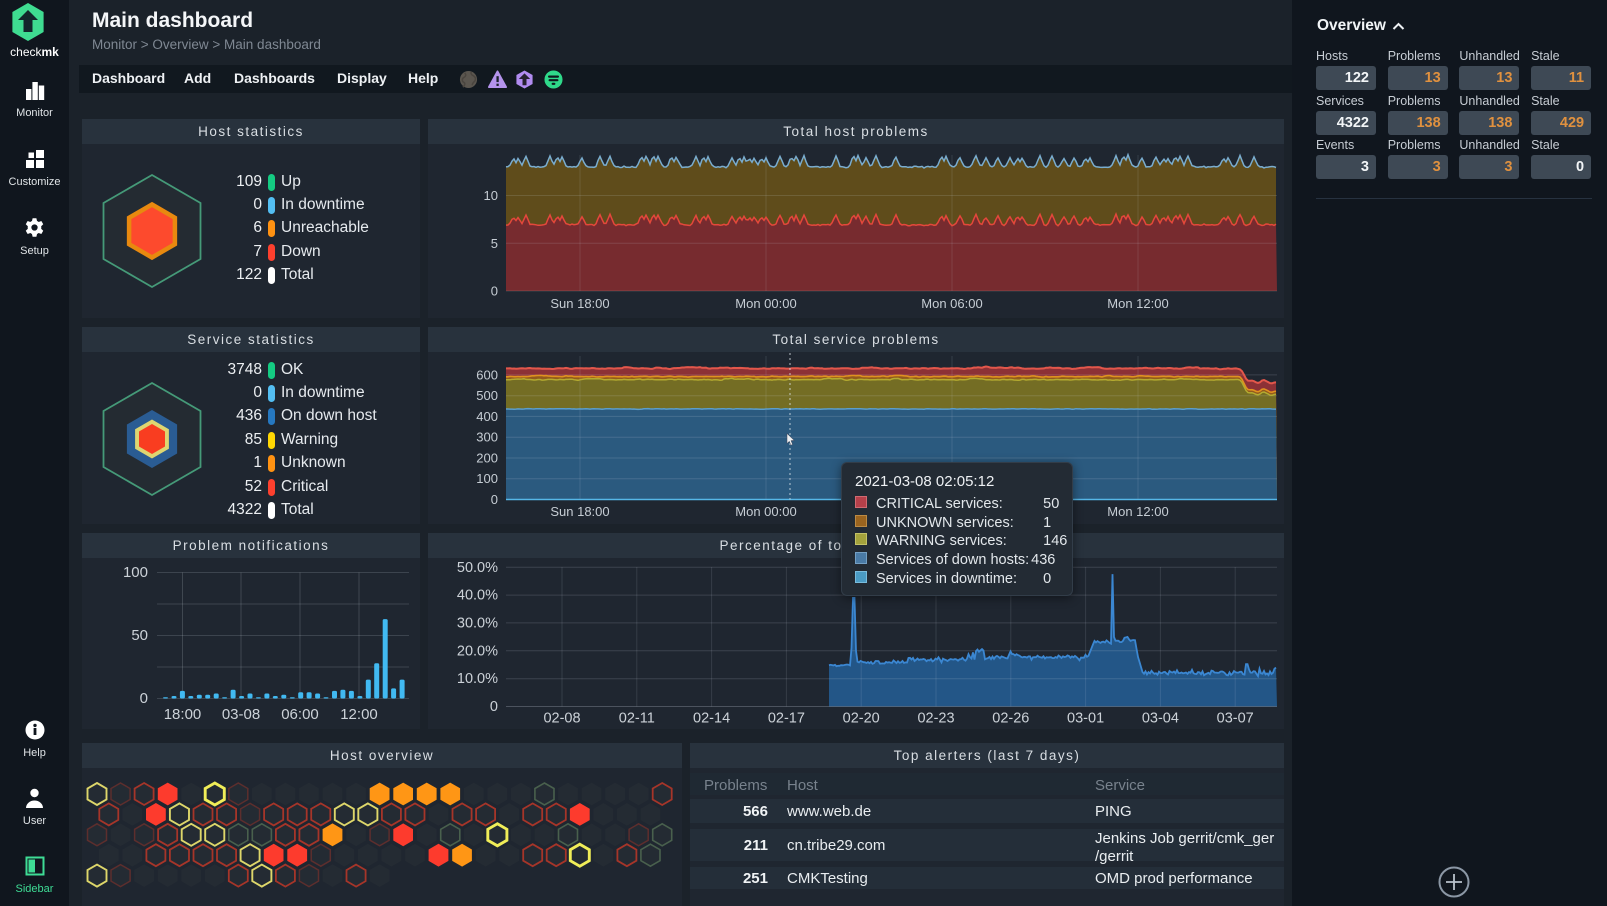 Image resolution: width=1607 pixels, height=906 pixels. What do you see at coordinates (477, 568) in the screenshot?
I see `svg-text: 50.0%` at bounding box center [477, 568].